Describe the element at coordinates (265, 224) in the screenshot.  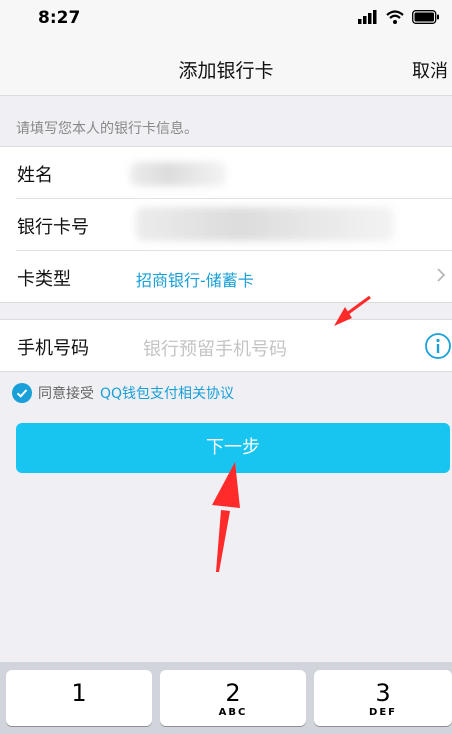
I see `card-number-value-redacted` at that location.